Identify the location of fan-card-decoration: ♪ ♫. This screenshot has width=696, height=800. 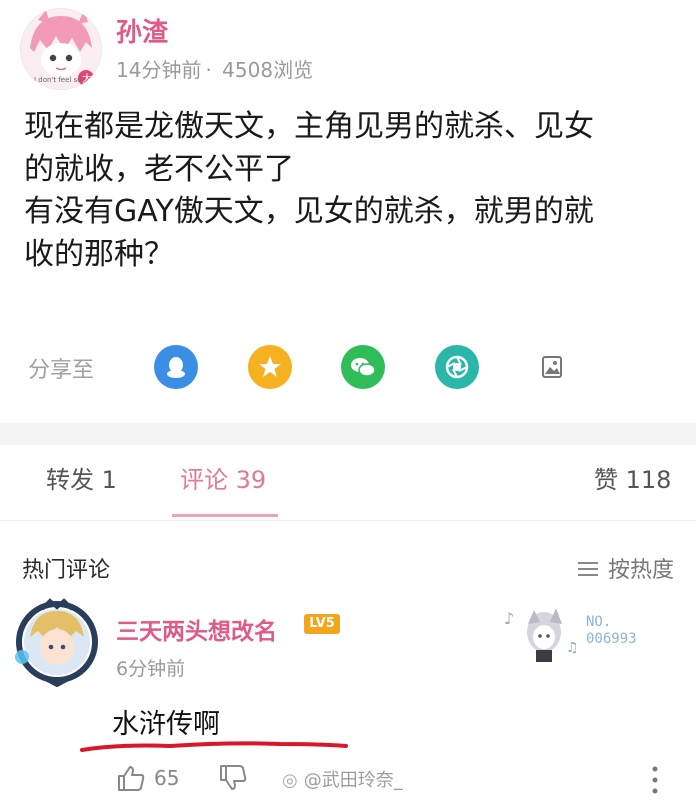
(585, 633).